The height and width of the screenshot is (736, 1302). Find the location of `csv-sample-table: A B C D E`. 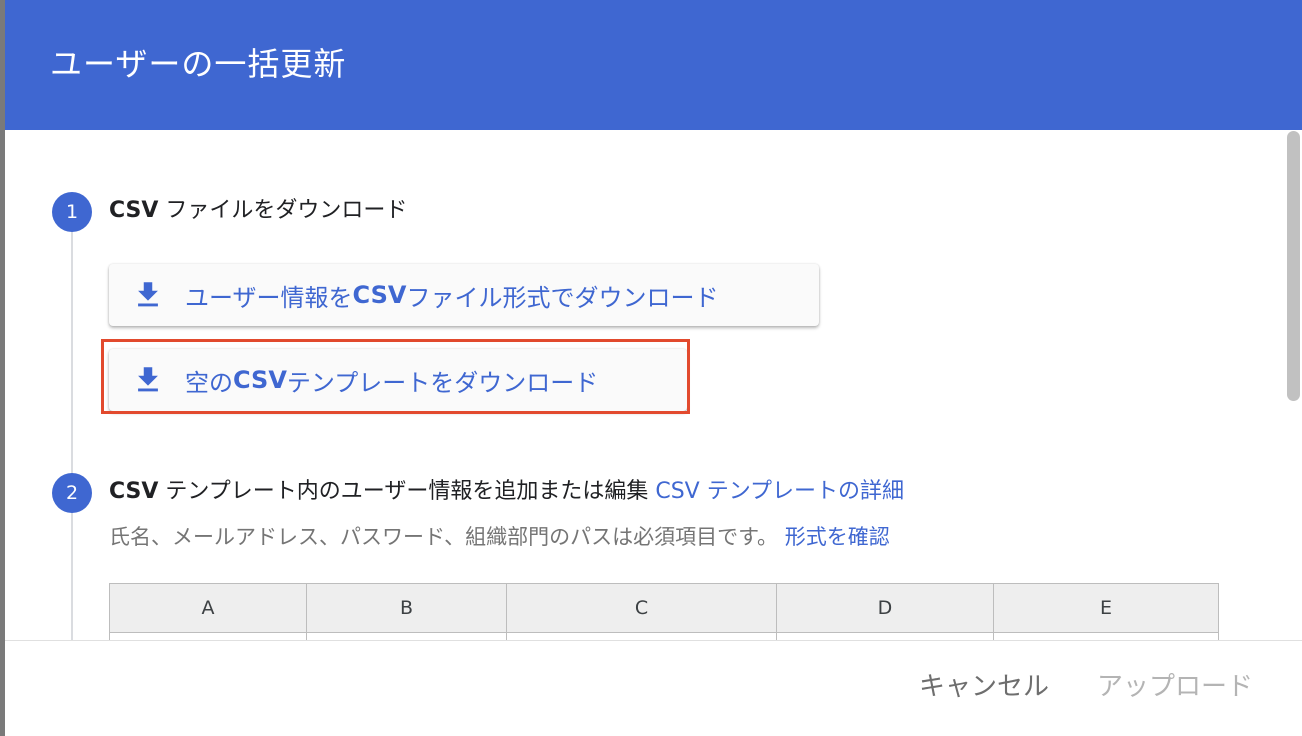

csv-sample-table: A B C D E is located at coordinates (664, 611).